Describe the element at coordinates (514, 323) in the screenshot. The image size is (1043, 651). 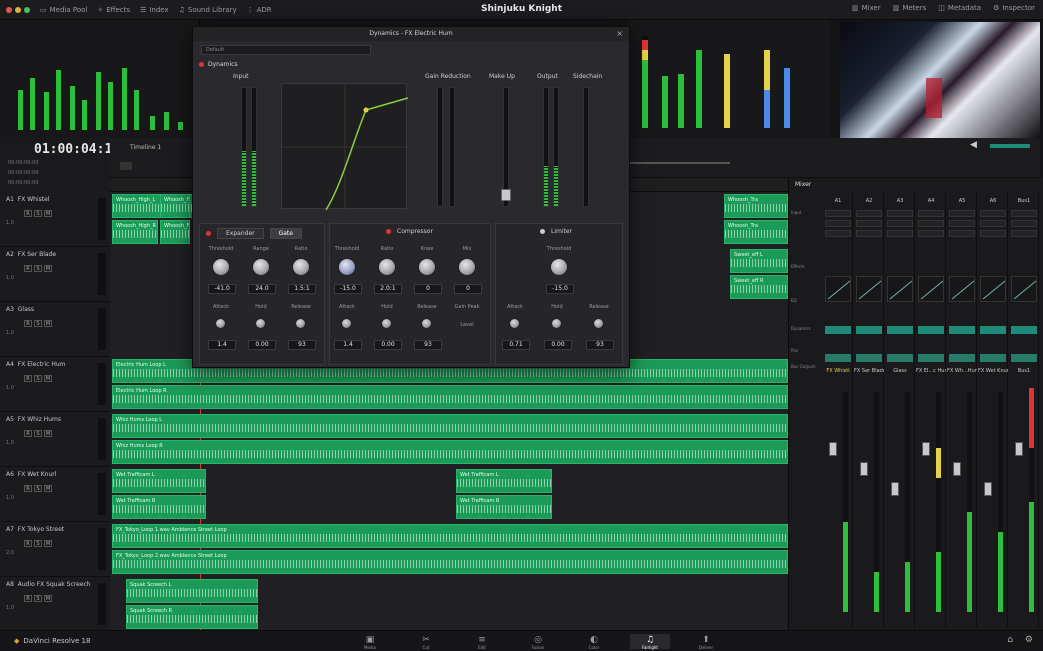
I see `limiter-attack-knob` at that location.